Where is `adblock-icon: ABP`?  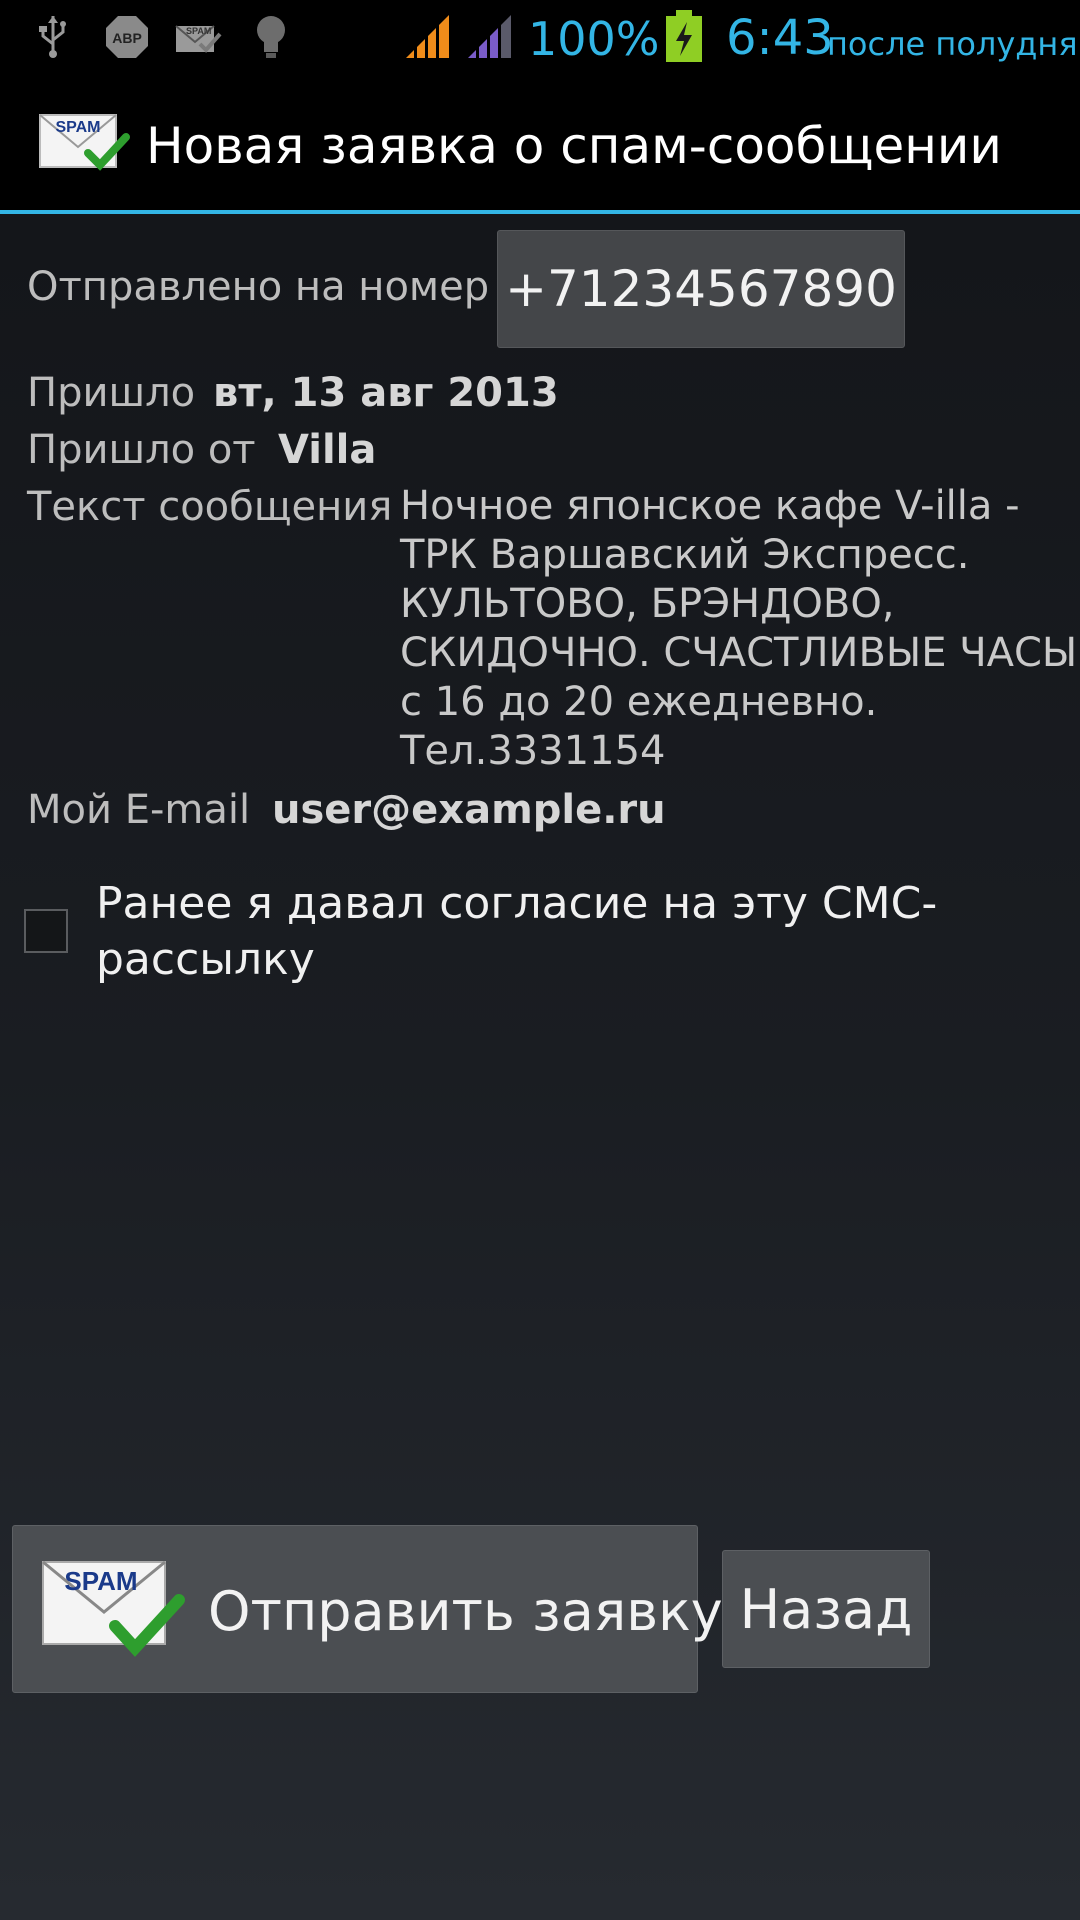 adblock-icon: ABP is located at coordinates (127, 37).